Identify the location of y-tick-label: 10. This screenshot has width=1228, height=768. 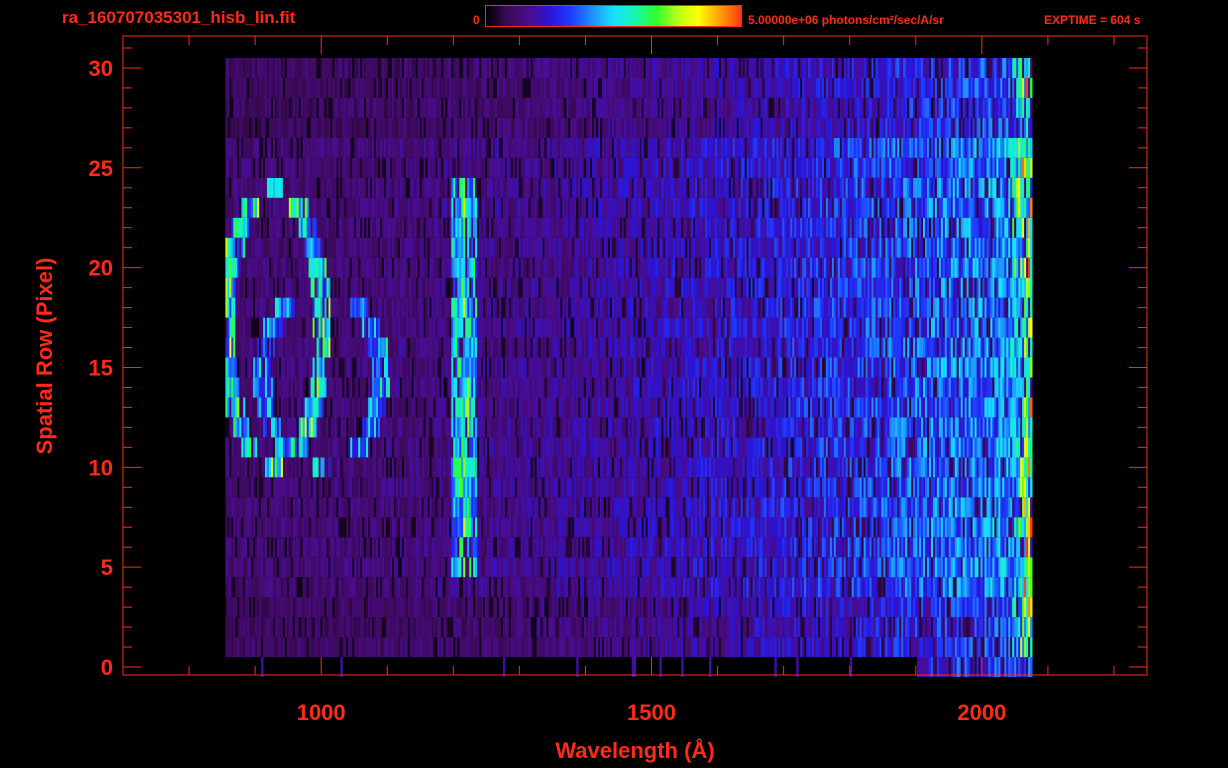
(101, 467).